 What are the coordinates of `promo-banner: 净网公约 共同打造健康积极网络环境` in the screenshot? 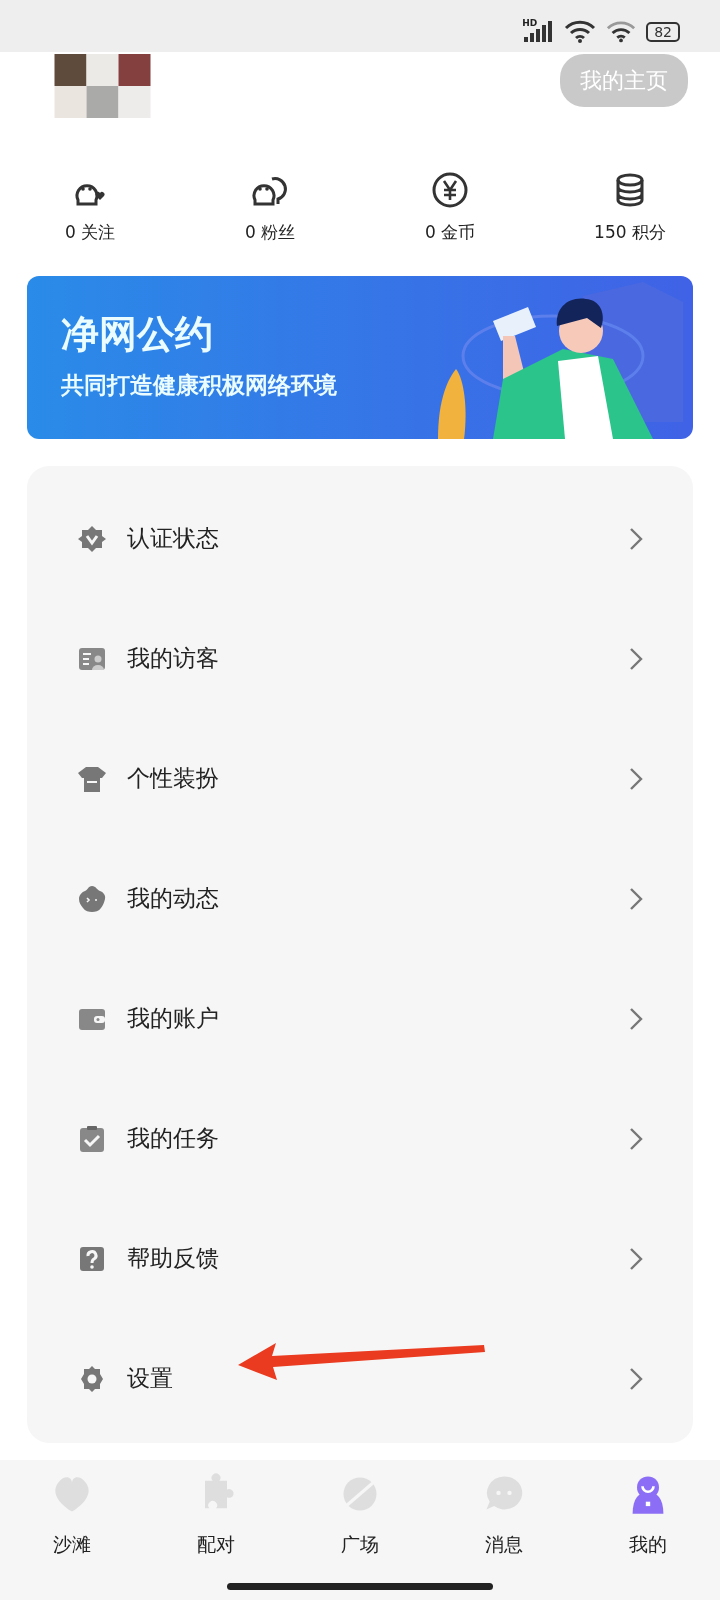 It's located at (360, 357).